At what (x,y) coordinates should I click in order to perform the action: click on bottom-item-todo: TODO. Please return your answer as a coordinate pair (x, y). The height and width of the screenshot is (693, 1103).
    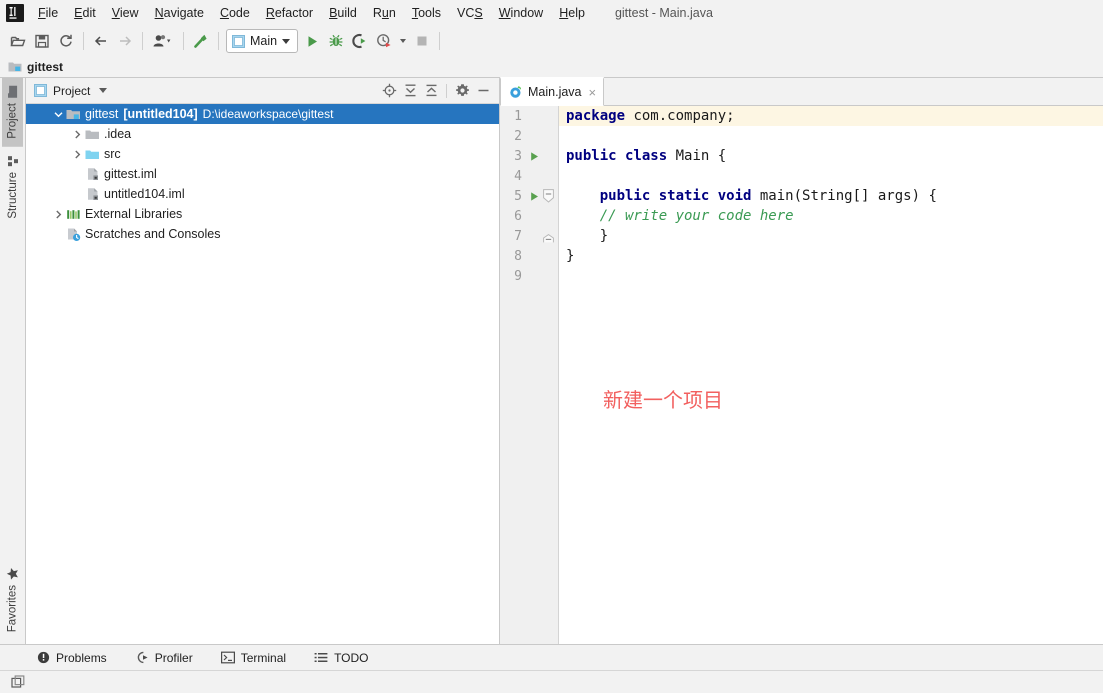
    Looking at the image, I should click on (341, 658).